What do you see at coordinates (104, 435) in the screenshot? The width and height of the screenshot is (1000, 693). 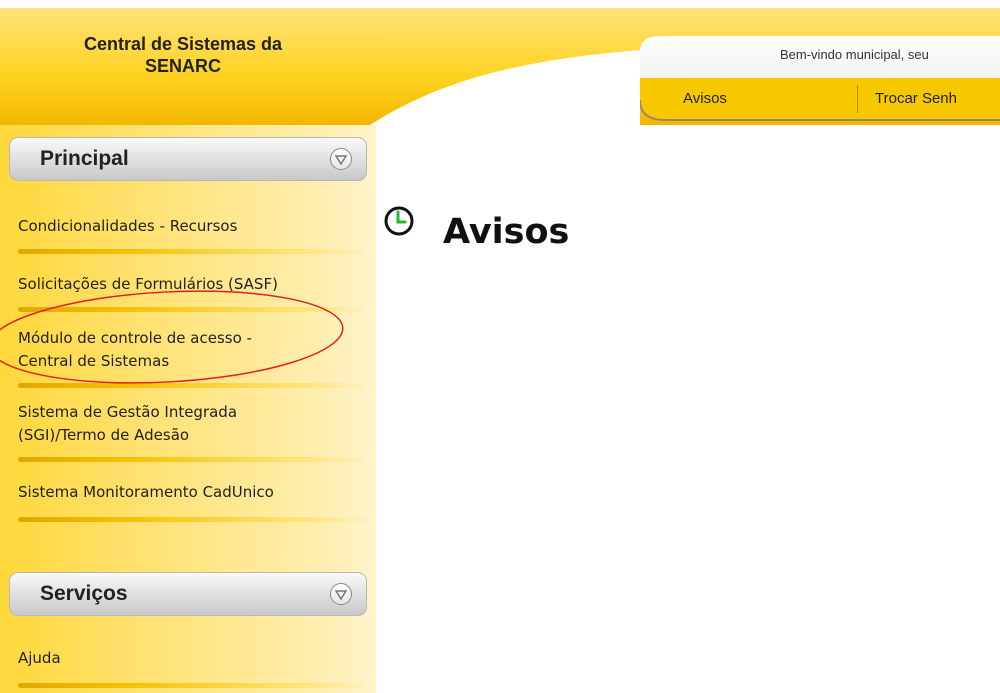 I see `sidebar-item-label-line2: (SGI)/Termo de Adesão` at bounding box center [104, 435].